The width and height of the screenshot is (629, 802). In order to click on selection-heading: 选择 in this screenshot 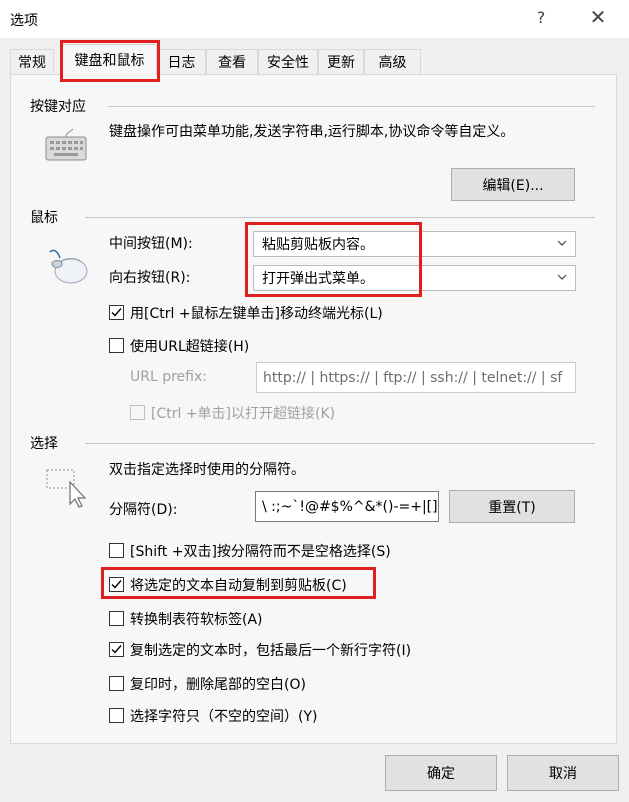, I will do `click(44, 444)`.